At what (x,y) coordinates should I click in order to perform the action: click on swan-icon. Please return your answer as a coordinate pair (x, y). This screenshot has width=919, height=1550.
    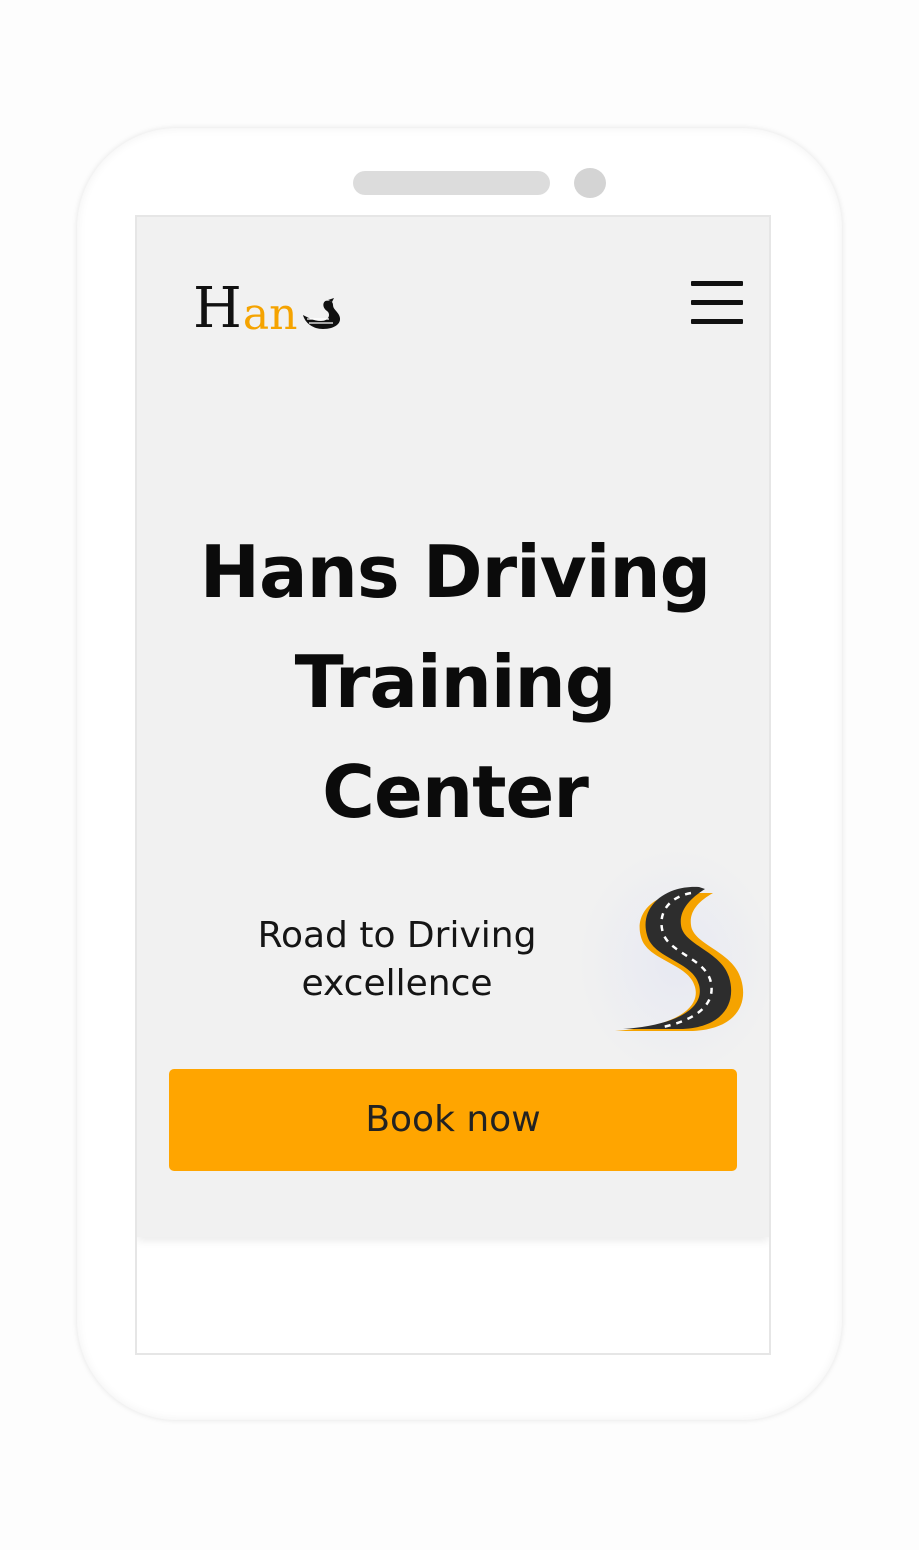
    Looking at the image, I should click on (322, 313).